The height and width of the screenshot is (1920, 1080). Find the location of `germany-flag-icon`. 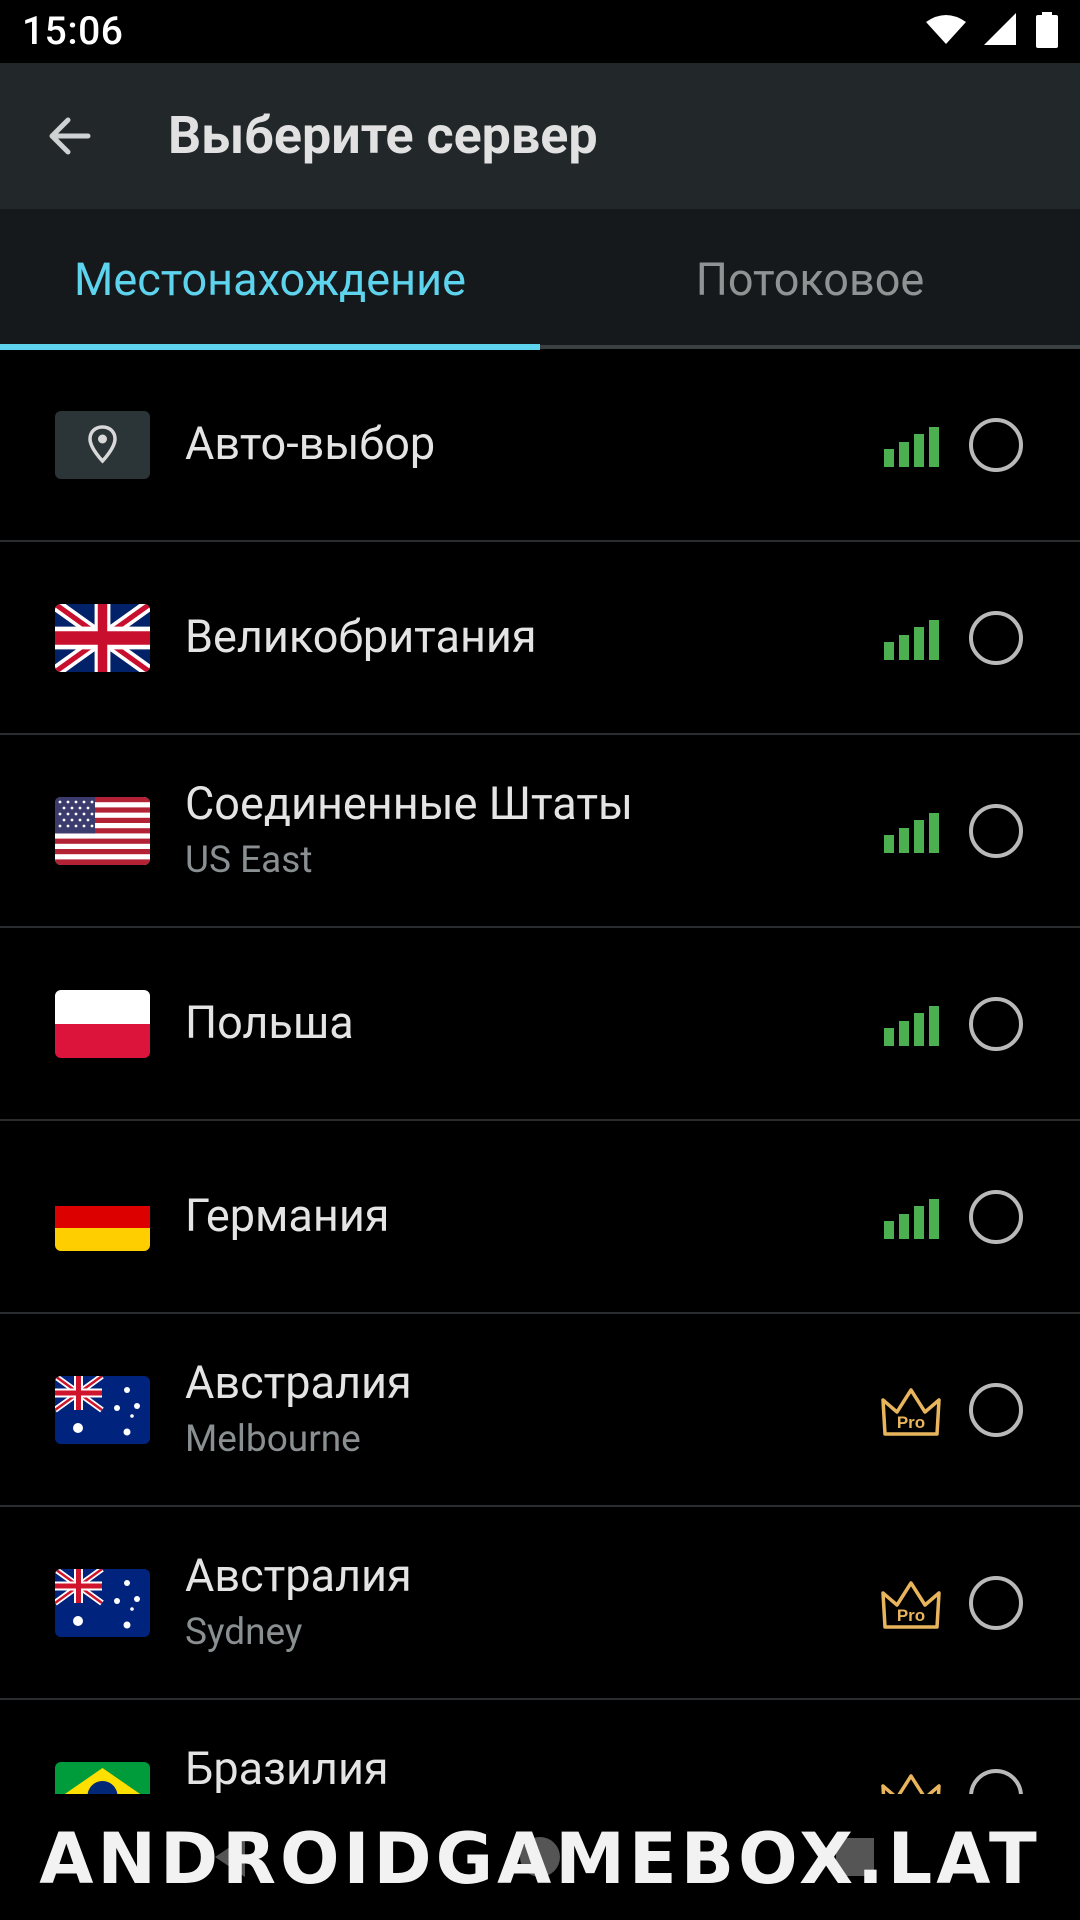

germany-flag-icon is located at coordinates (102, 1217).